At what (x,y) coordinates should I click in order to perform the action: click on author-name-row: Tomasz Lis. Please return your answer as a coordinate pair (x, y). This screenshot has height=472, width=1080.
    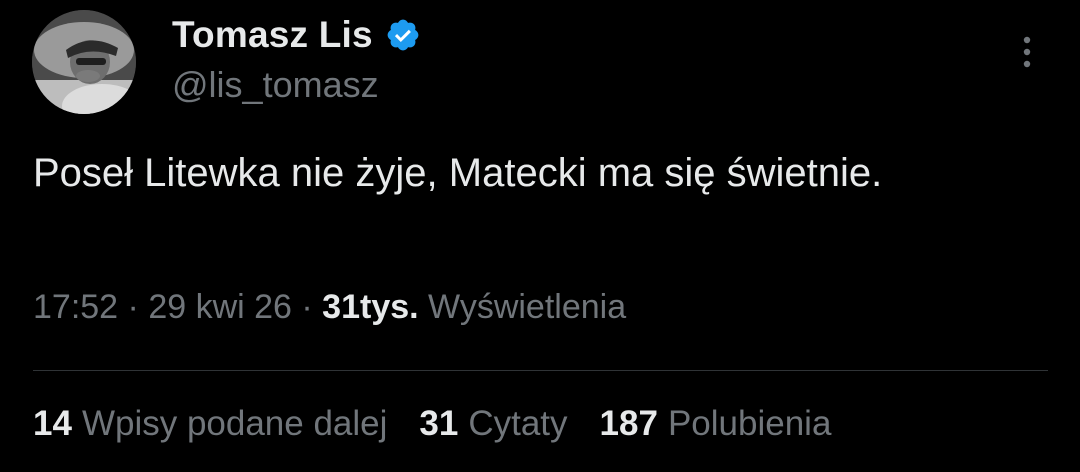
    Looking at the image, I should click on (296, 35).